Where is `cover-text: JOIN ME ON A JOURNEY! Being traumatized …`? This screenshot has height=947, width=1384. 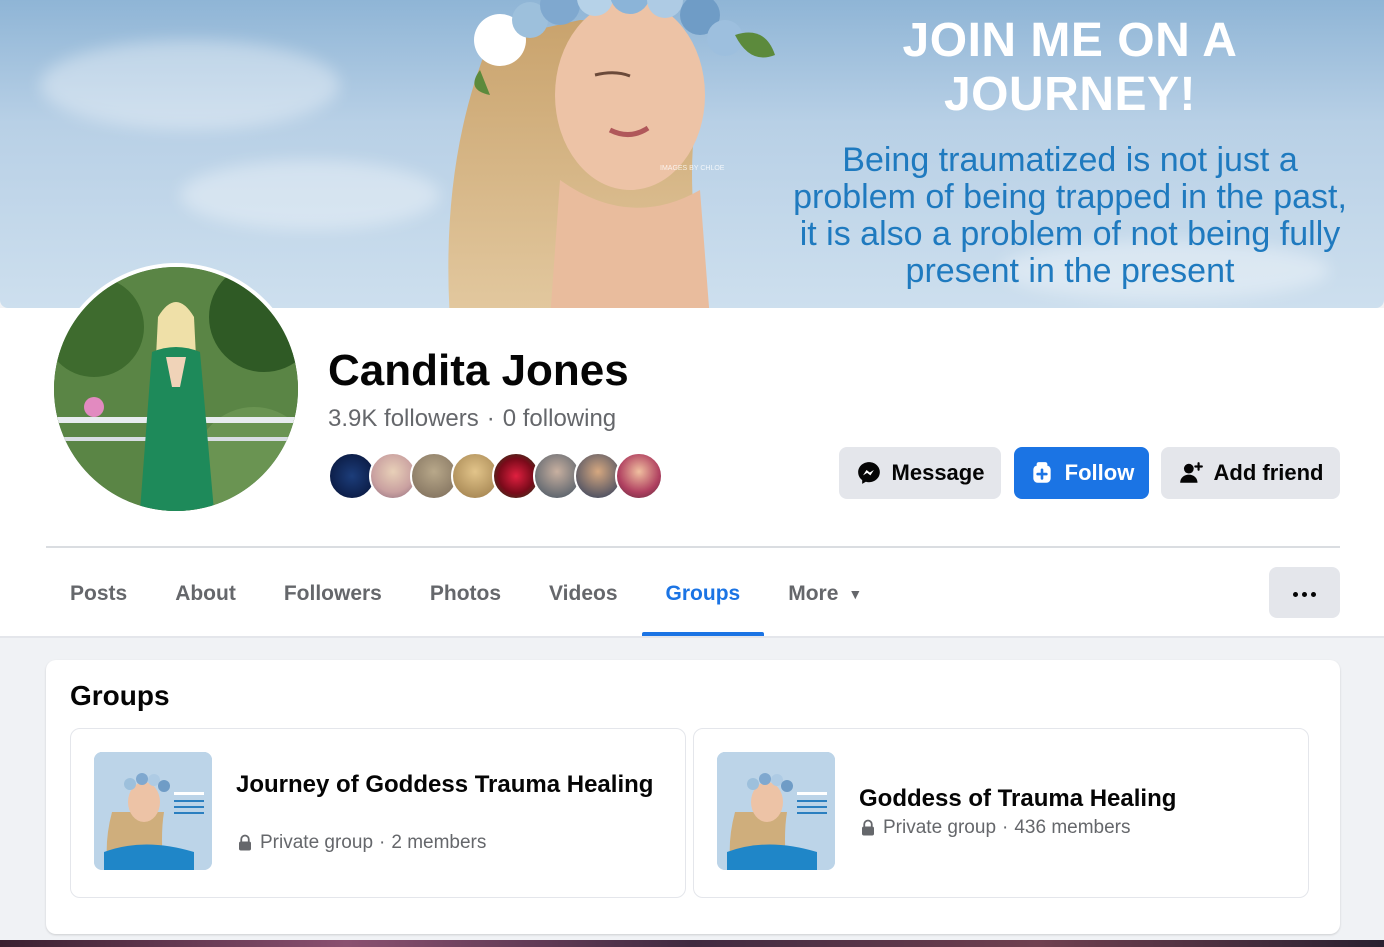
cover-text: JOIN ME ON A JOURNEY! Being traumatized … is located at coordinates (1070, 152).